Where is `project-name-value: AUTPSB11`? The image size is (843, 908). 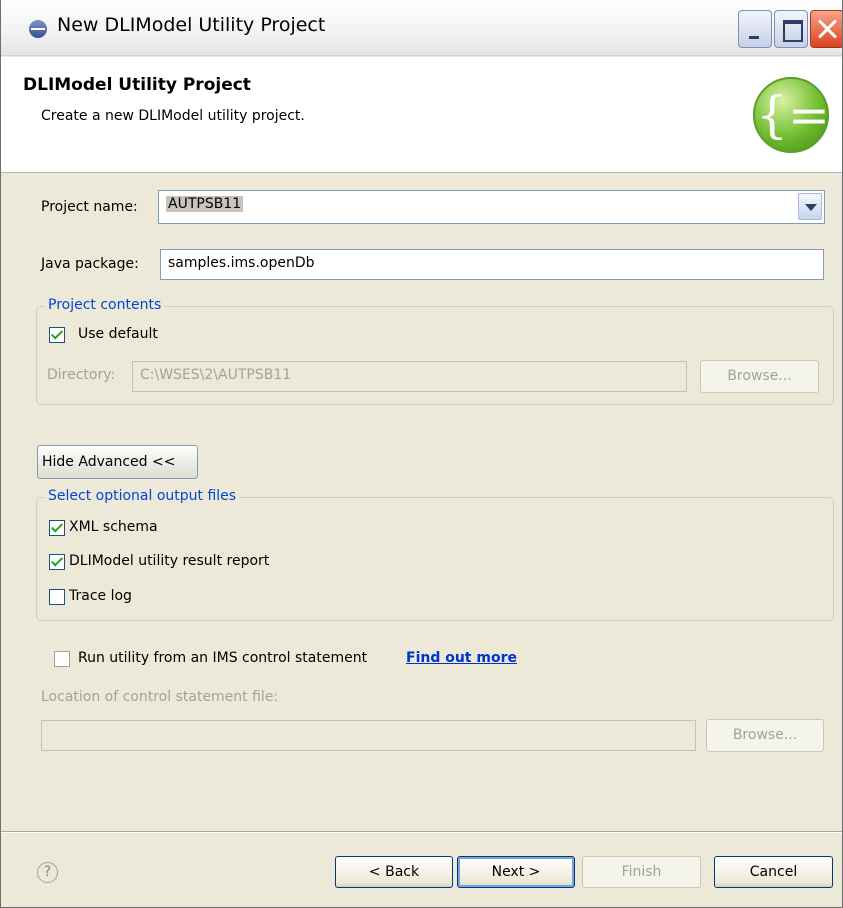 project-name-value: AUTPSB11 is located at coordinates (205, 204).